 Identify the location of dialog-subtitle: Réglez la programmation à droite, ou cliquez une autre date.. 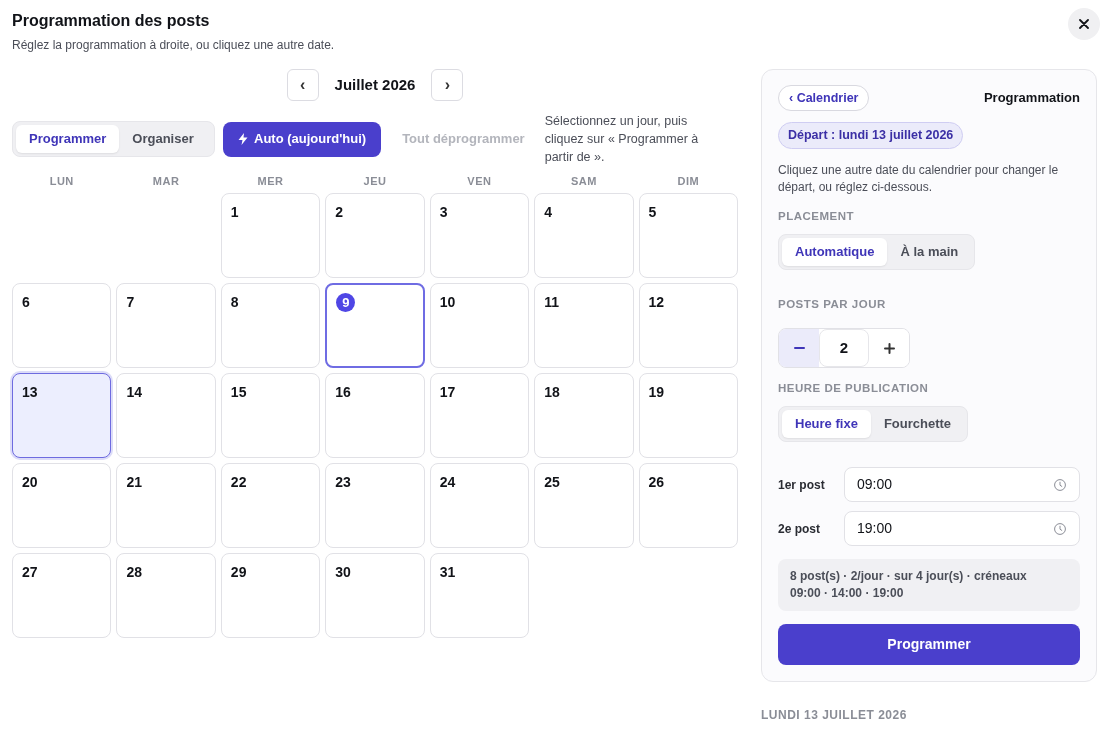
(173, 45).